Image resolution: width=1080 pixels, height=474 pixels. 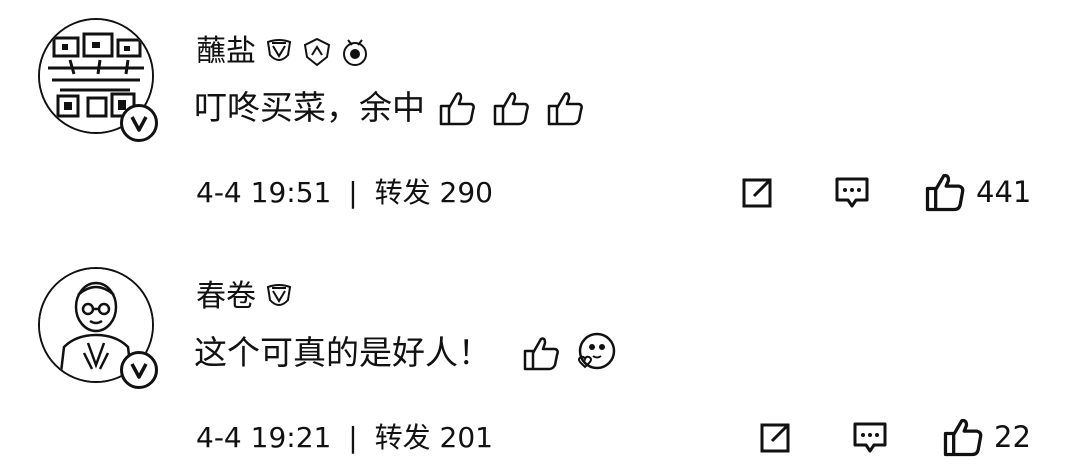 I want to click on comment-text: 叮咚买菜，余中, so click(x=309, y=107).